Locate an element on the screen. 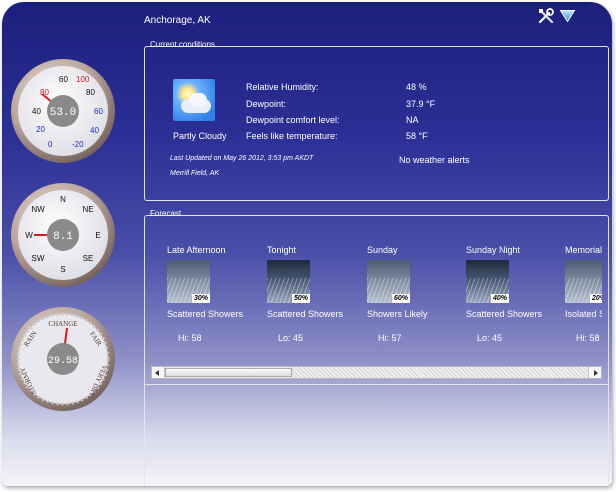  partly-cloudy-icon is located at coordinates (194, 100).